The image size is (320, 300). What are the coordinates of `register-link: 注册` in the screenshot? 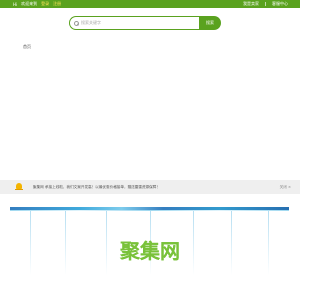 It's located at (57, 4).